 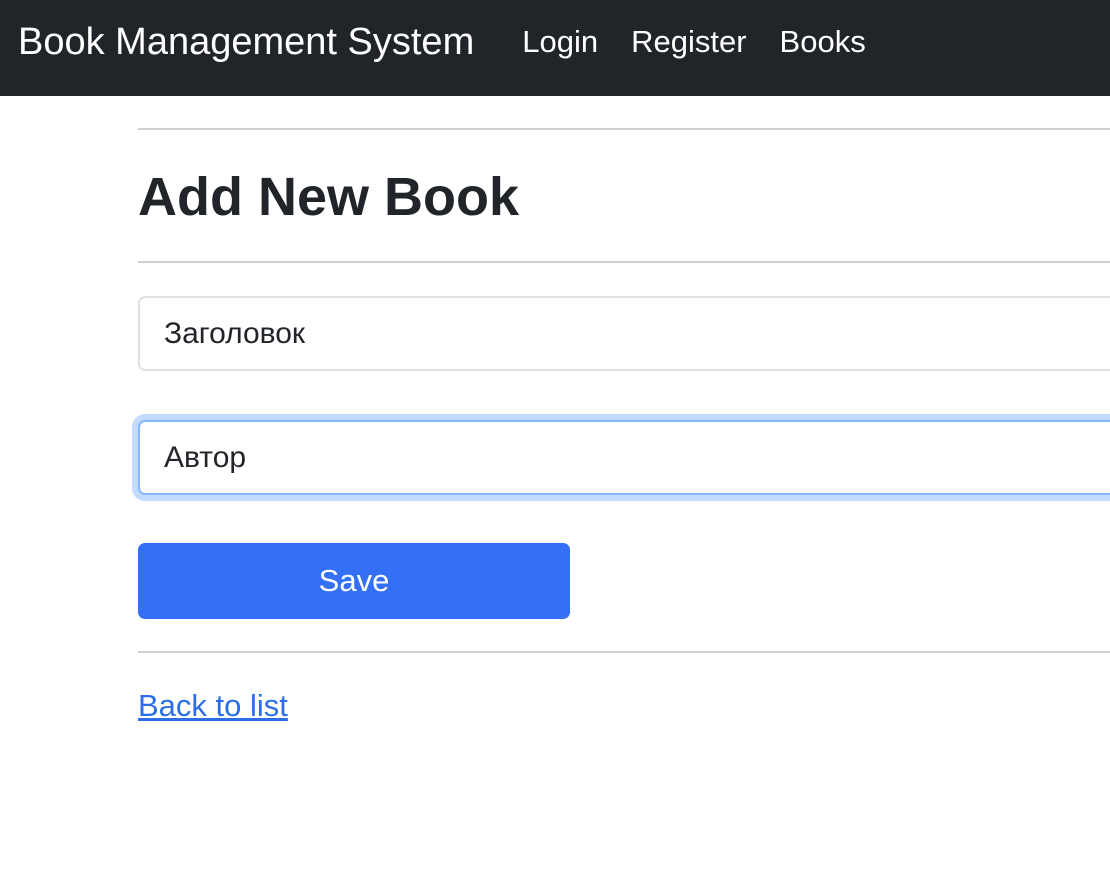 I want to click on save-button: Save, so click(x=354, y=581).